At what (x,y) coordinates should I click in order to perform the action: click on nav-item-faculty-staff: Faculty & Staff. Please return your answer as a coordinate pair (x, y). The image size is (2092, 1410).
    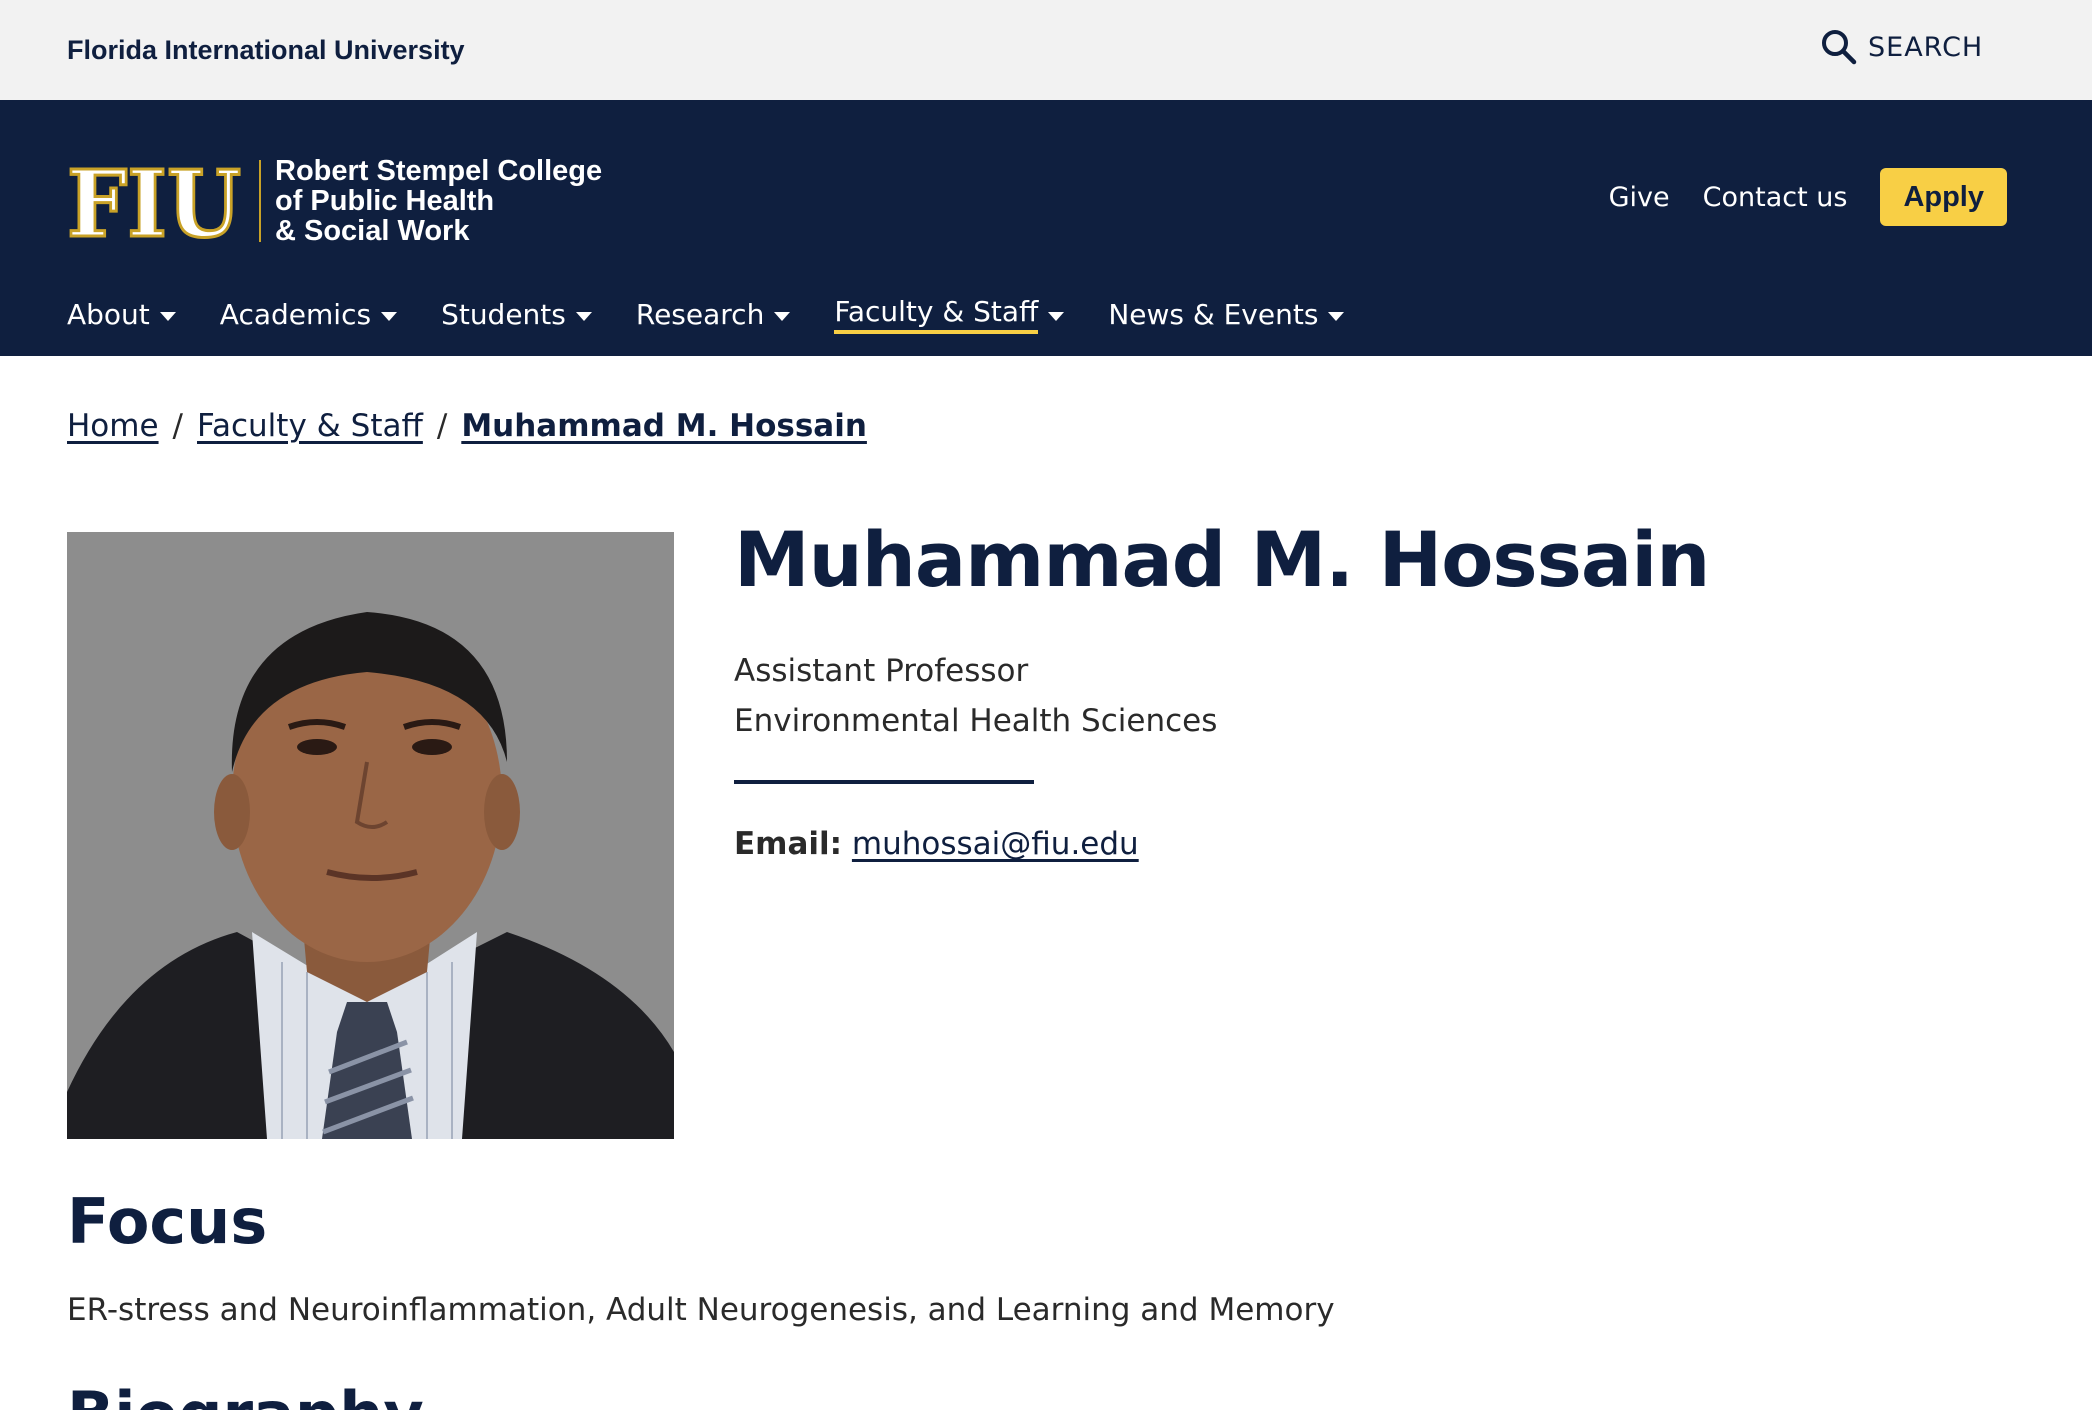
    Looking at the image, I should click on (949, 317).